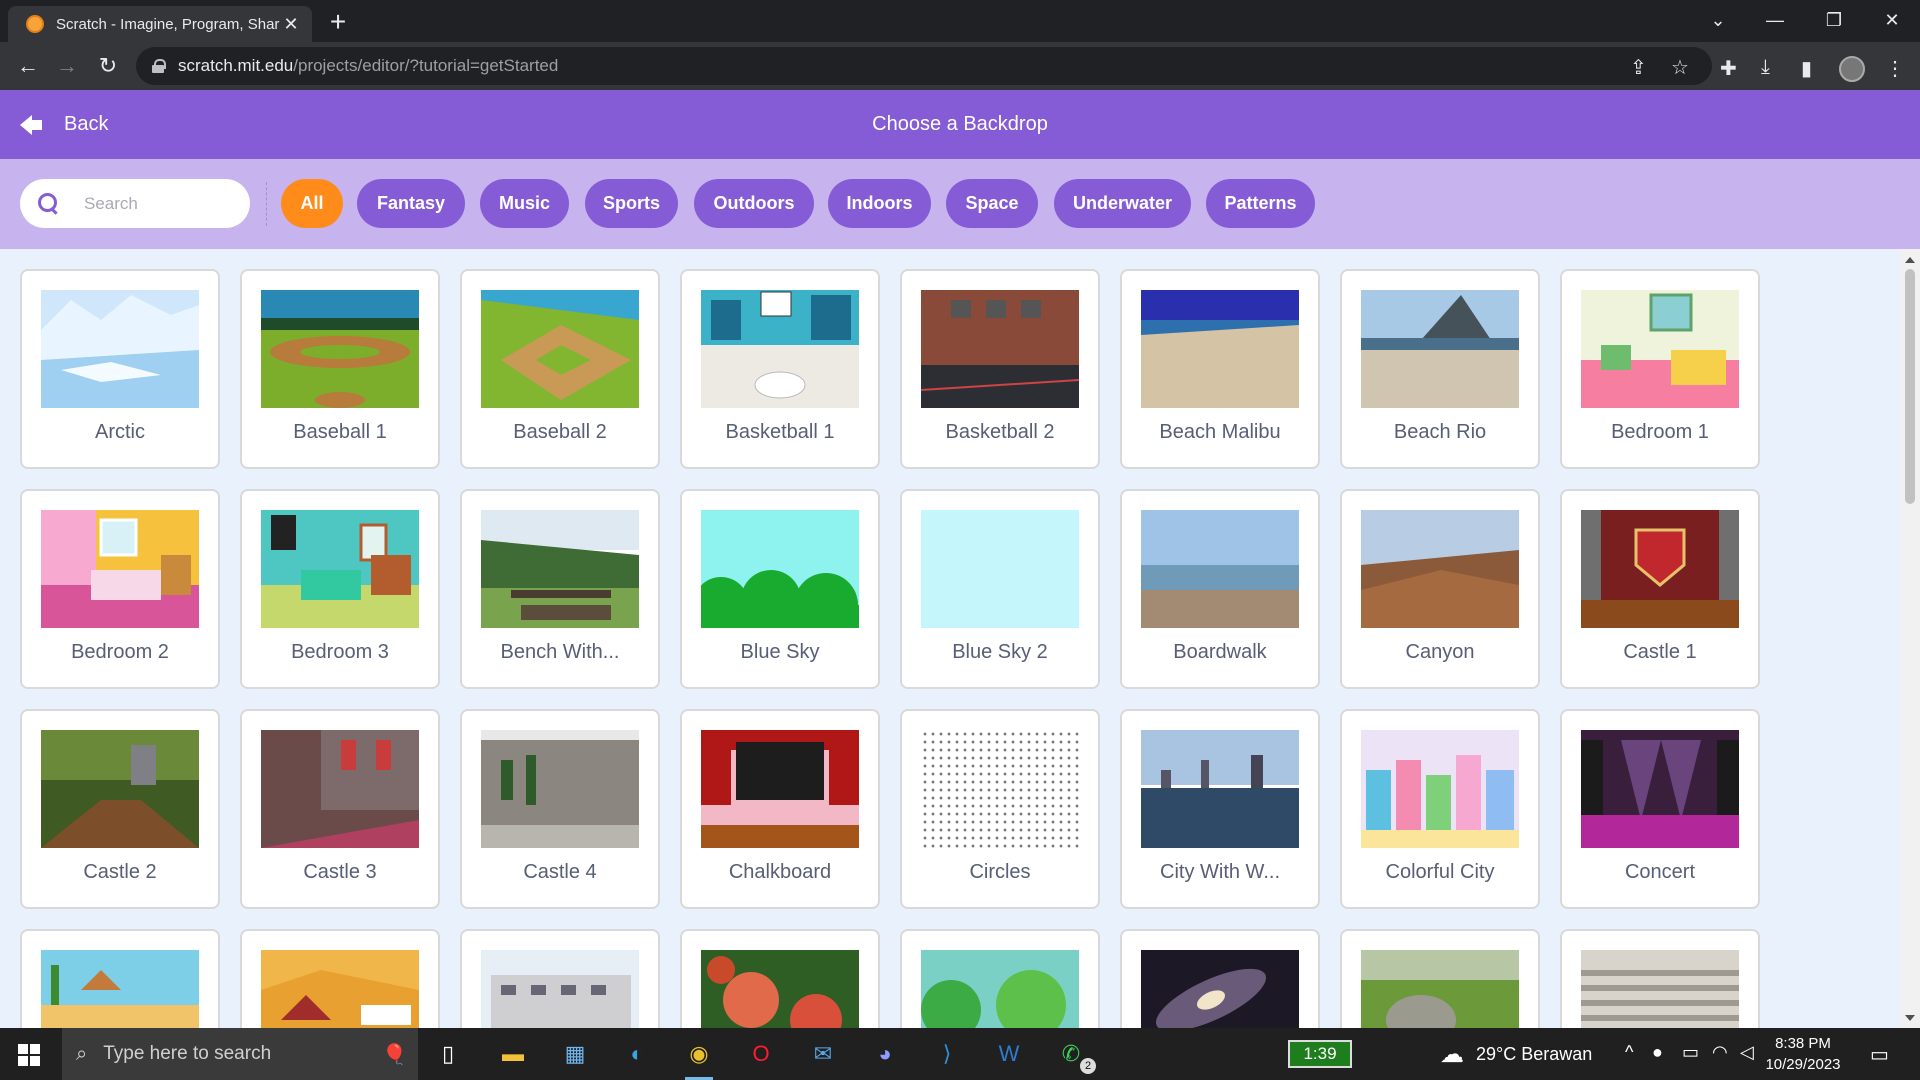  What do you see at coordinates (28, 66) in the screenshot?
I see `back-arrow-icon: ←` at bounding box center [28, 66].